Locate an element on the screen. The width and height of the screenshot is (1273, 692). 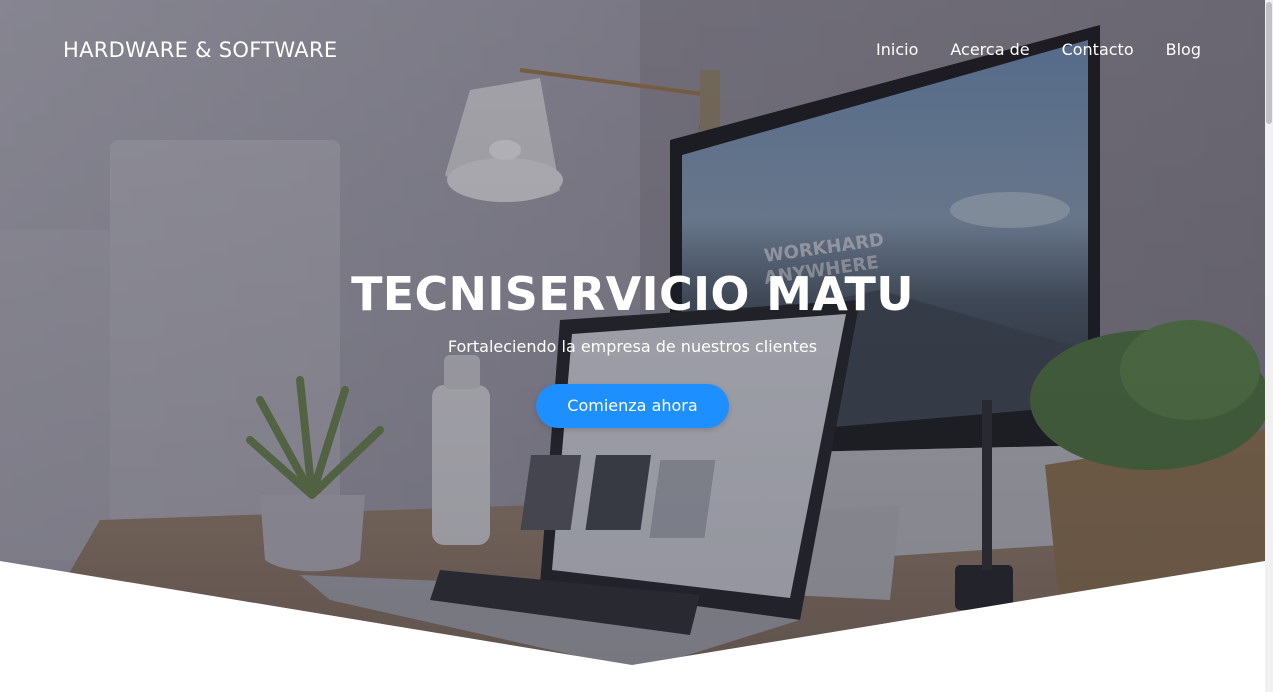
nav-link-blog: Blog is located at coordinates (1183, 49).